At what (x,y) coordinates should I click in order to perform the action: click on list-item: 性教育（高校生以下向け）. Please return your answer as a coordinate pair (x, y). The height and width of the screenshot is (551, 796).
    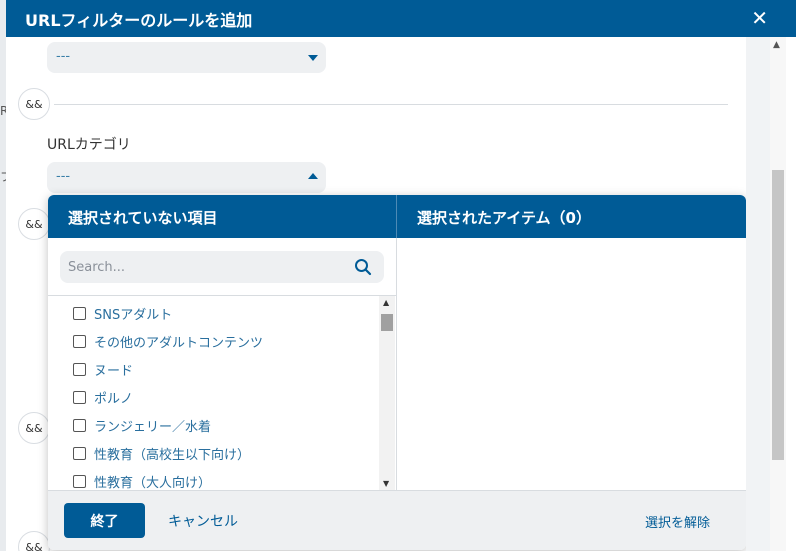
    Looking at the image, I should click on (161, 453).